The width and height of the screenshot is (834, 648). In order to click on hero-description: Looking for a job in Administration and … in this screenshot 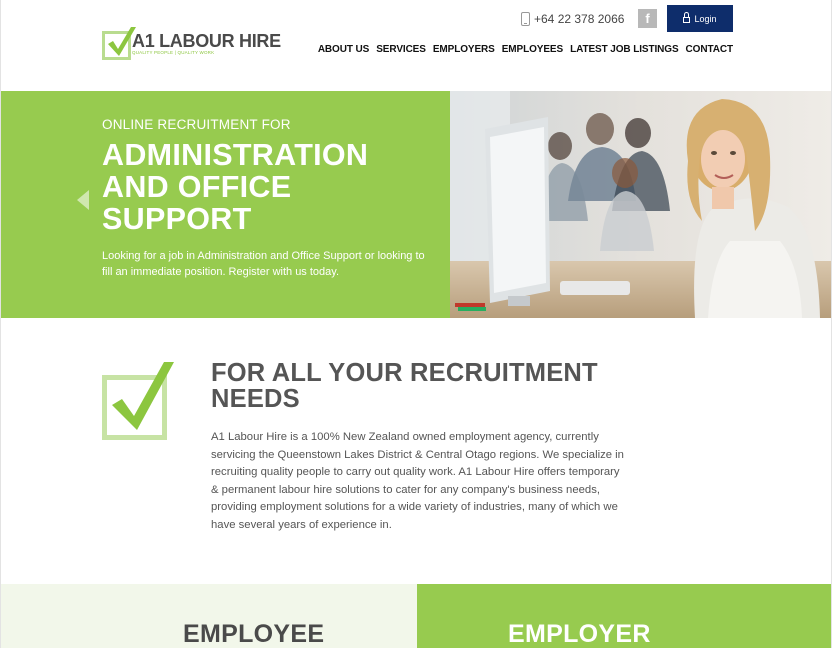, I will do `click(263, 264)`.